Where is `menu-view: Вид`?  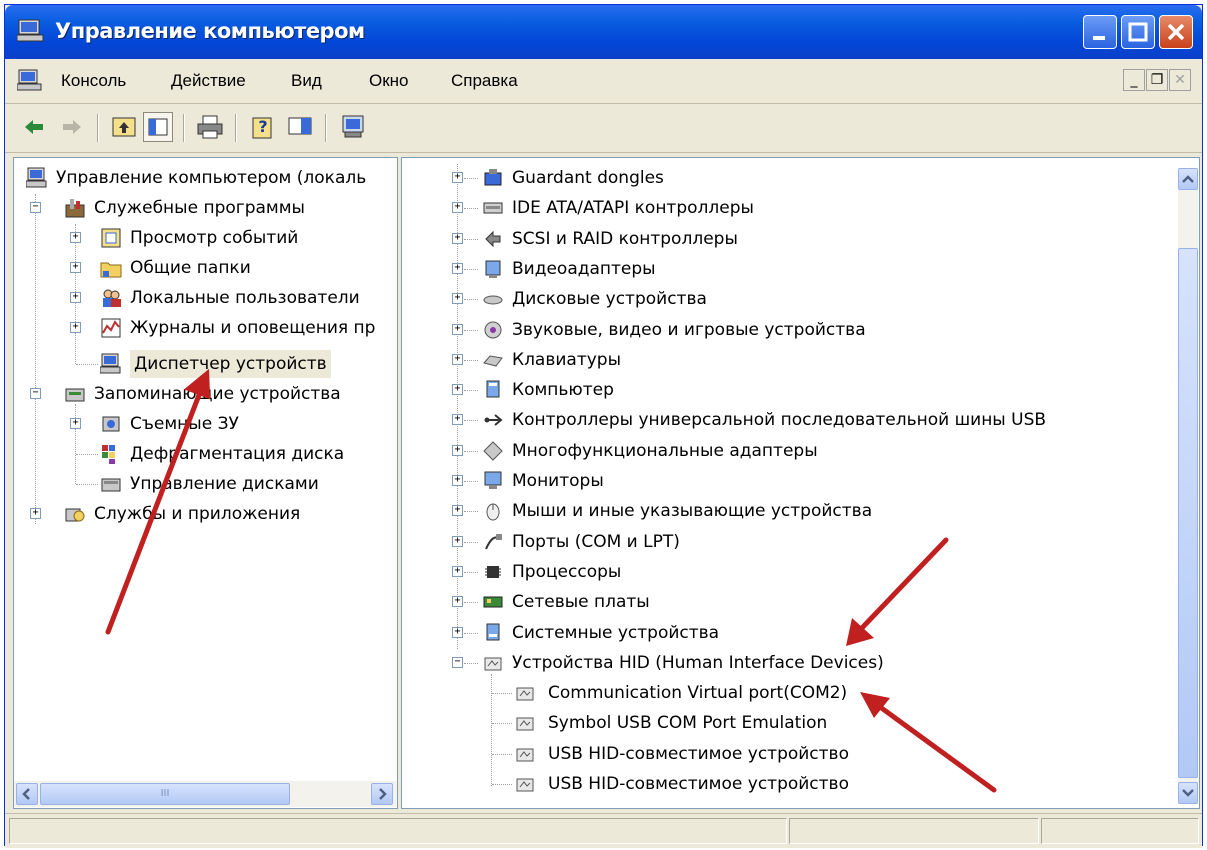
menu-view: Вид is located at coordinates (306, 81).